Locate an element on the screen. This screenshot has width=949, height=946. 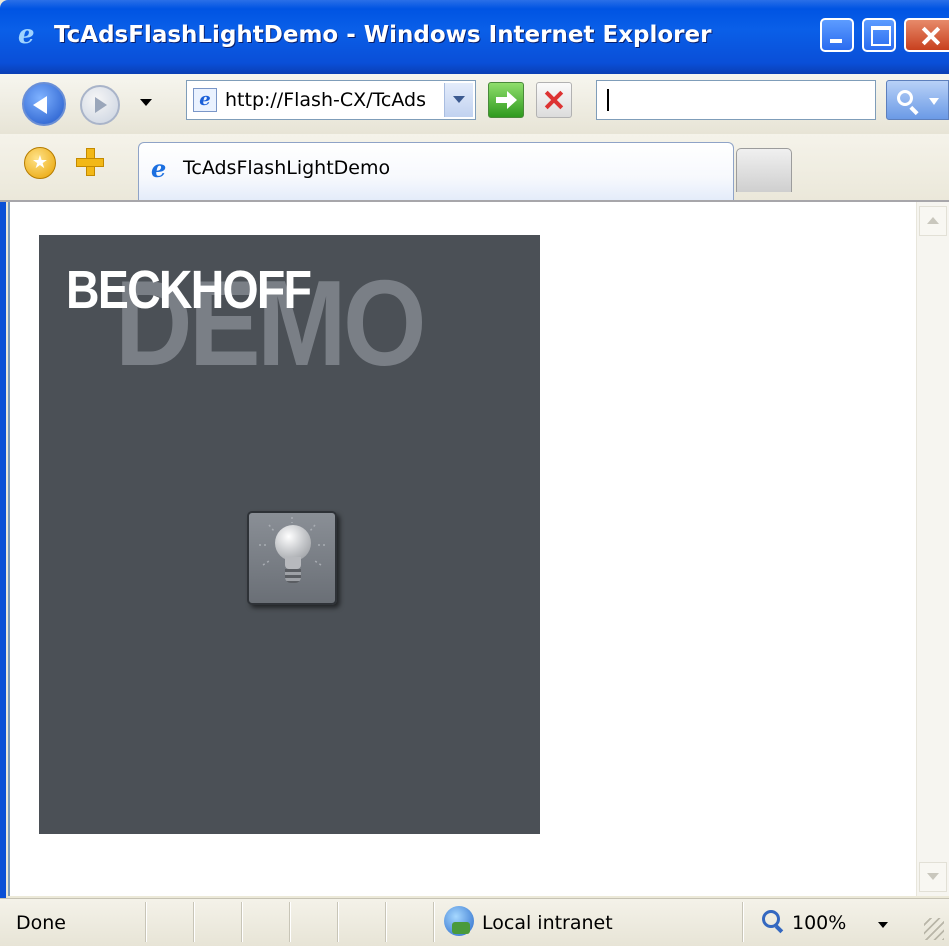
search-input is located at coordinates (736, 100).